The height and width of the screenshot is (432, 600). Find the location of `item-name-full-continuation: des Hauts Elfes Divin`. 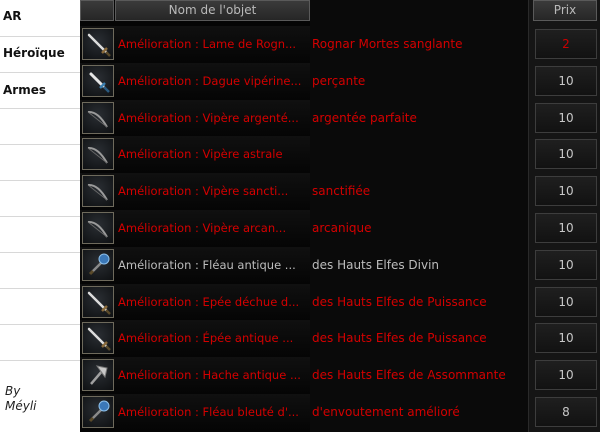

item-name-full-continuation: des Hauts Elfes Divin is located at coordinates (376, 265).